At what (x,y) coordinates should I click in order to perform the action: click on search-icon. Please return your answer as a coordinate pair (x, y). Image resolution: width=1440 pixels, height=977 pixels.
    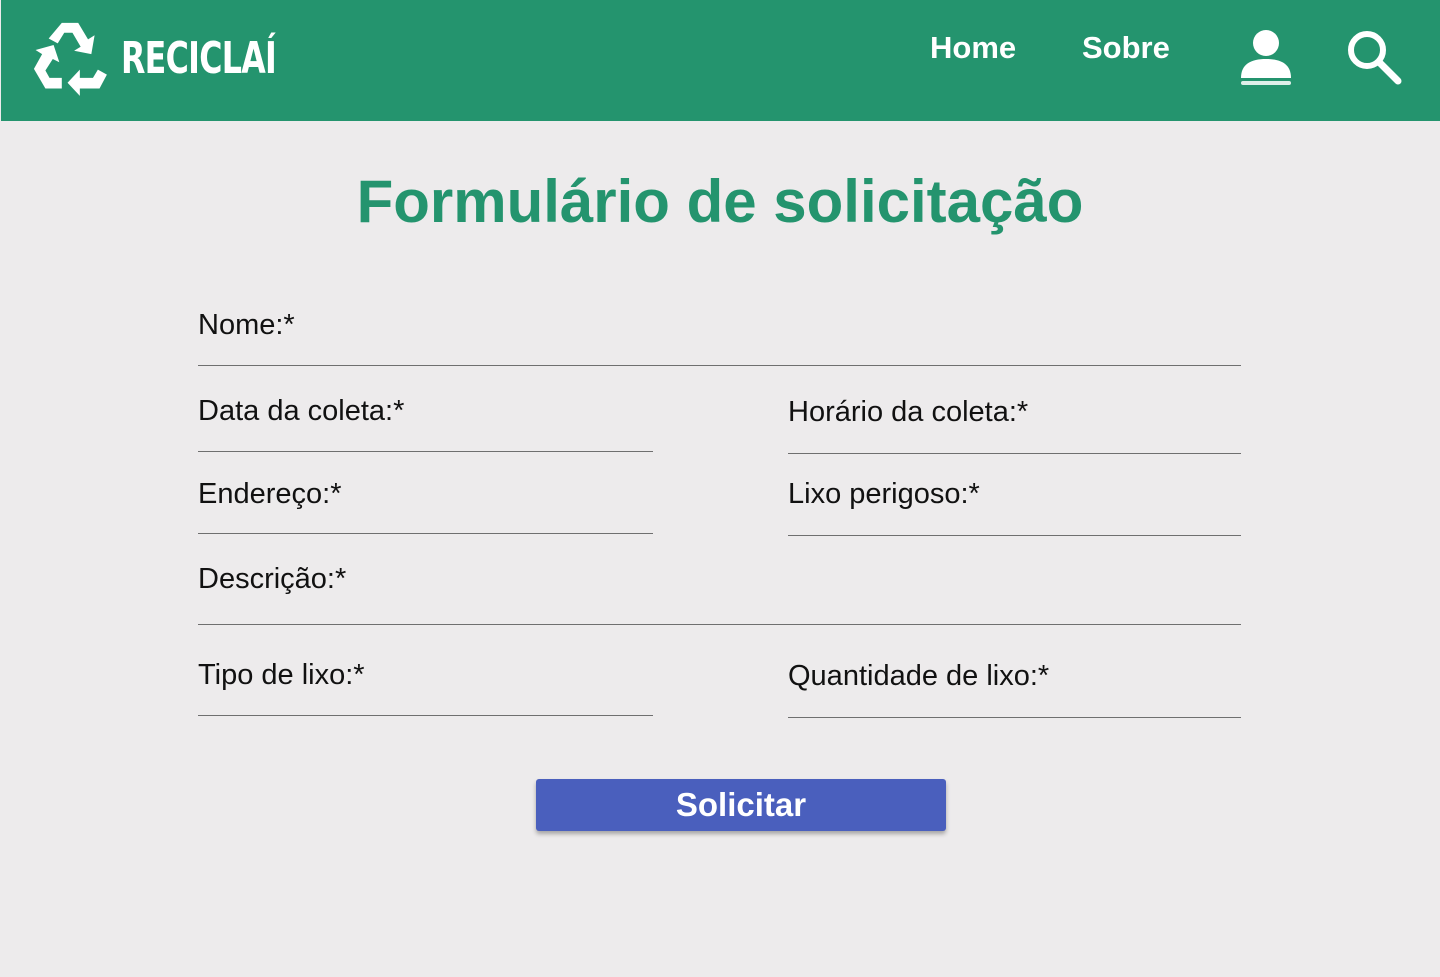
    Looking at the image, I should click on (1375, 58).